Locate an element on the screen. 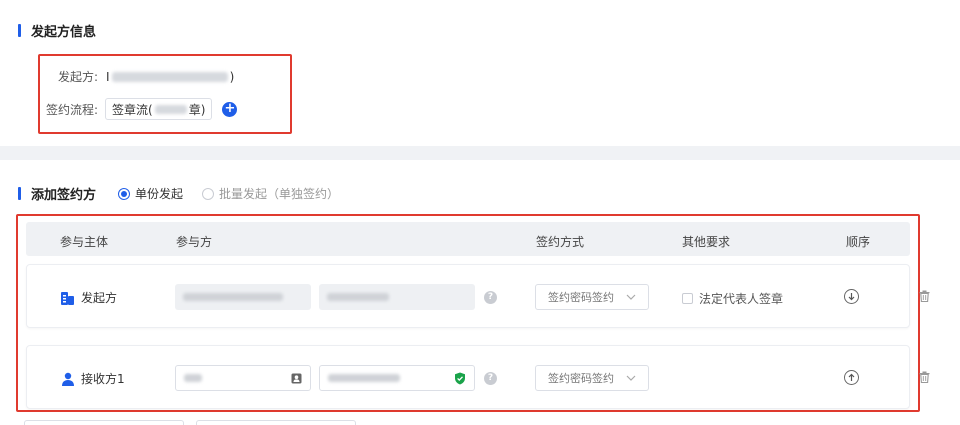 Image resolution: width=960 pixels, height=425 pixels. redacted-receiver-name is located at coordinates (193, 378).